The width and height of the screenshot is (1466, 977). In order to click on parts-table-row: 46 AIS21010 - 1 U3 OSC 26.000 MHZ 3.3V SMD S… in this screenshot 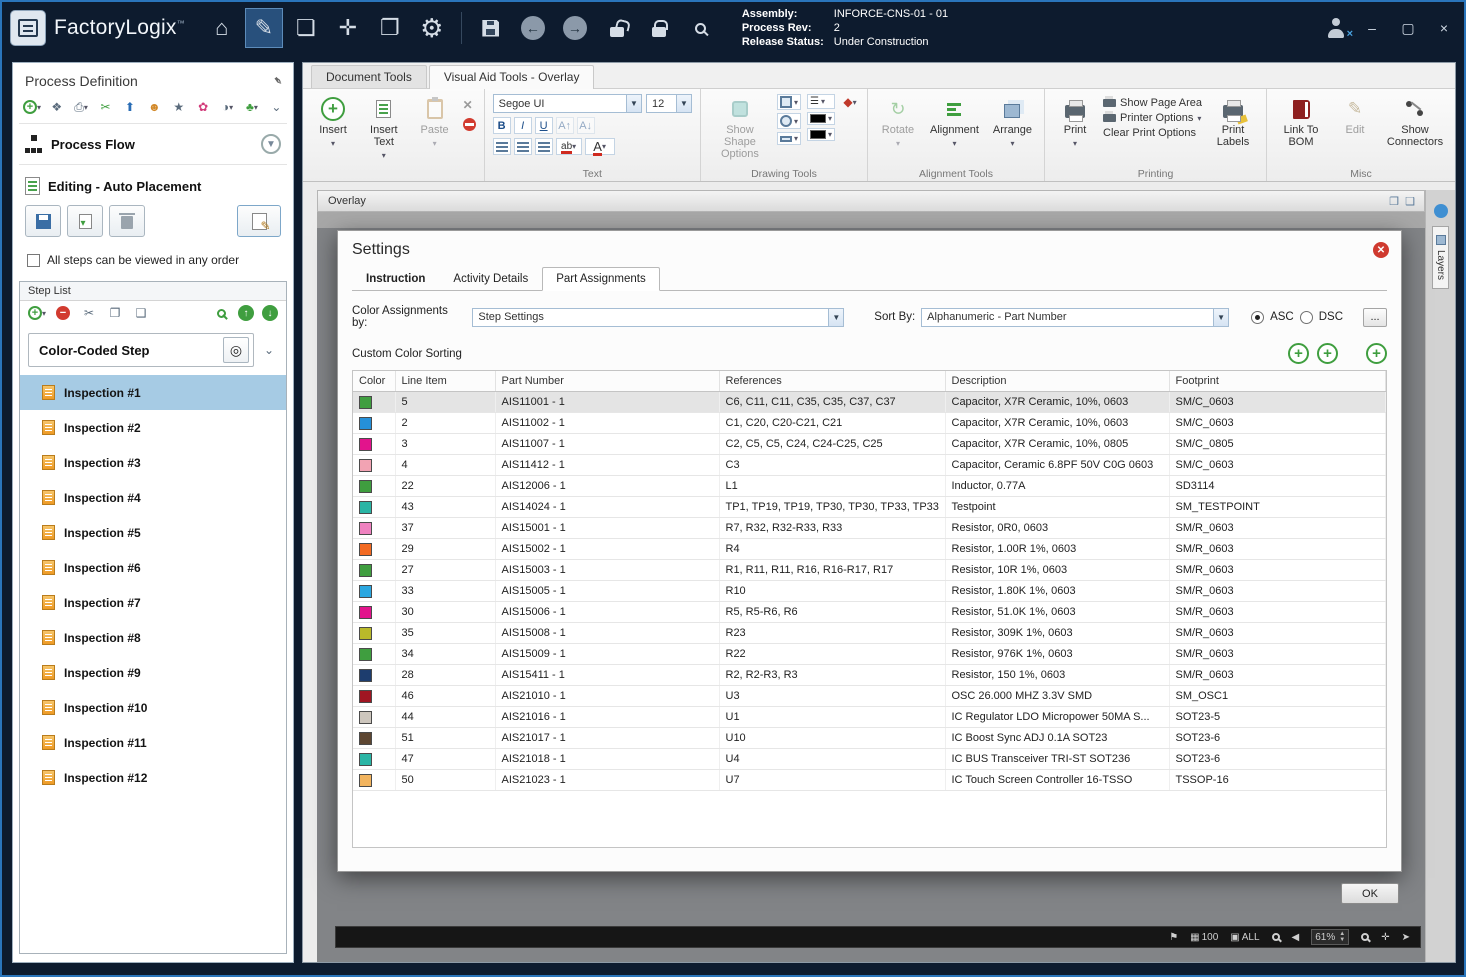, I will do `click(869, 696)`.